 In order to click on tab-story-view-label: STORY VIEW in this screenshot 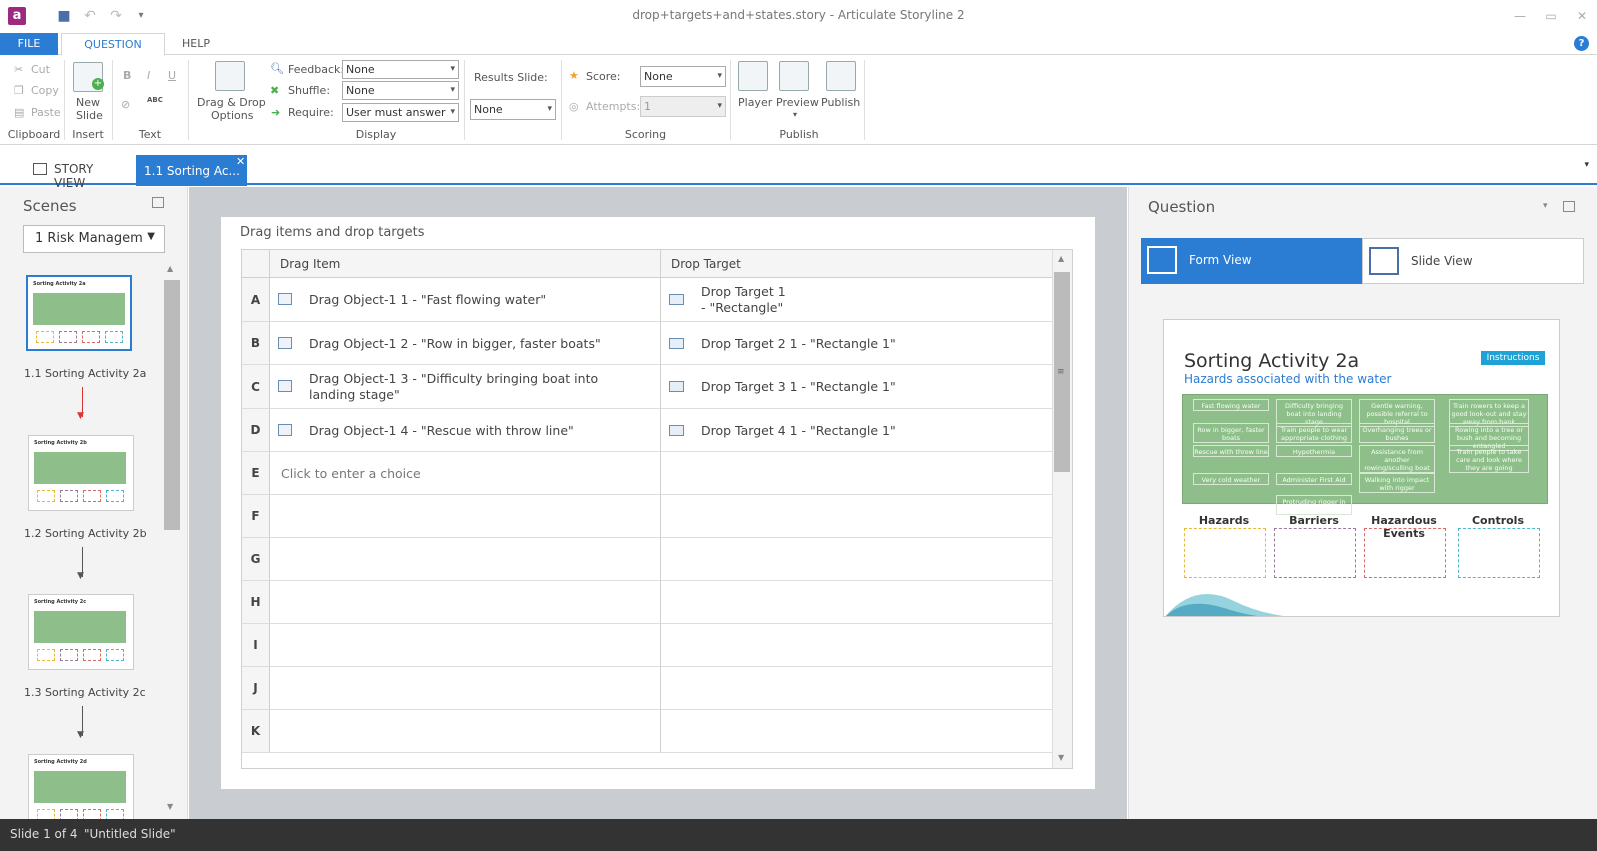, I will do `click(74, 176)`.